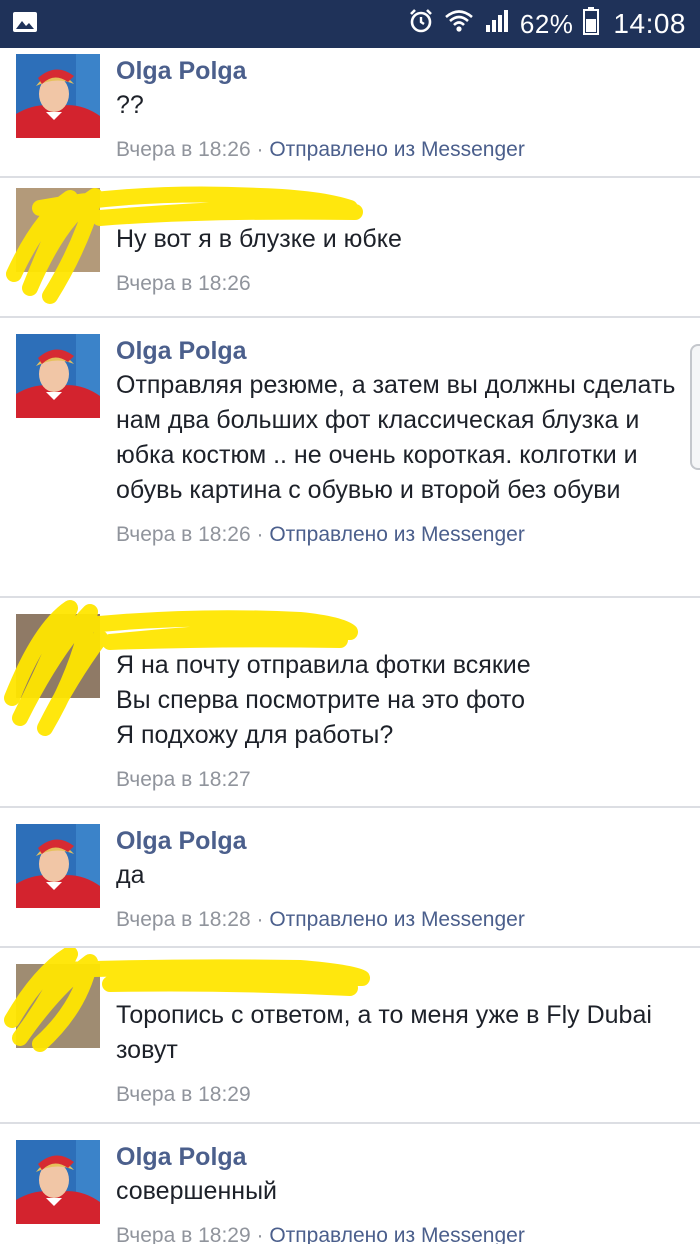  Describe the element at coordinates (403, 284) in the screenshot. I see `message-meta: Вчера в 18:26` at that location.